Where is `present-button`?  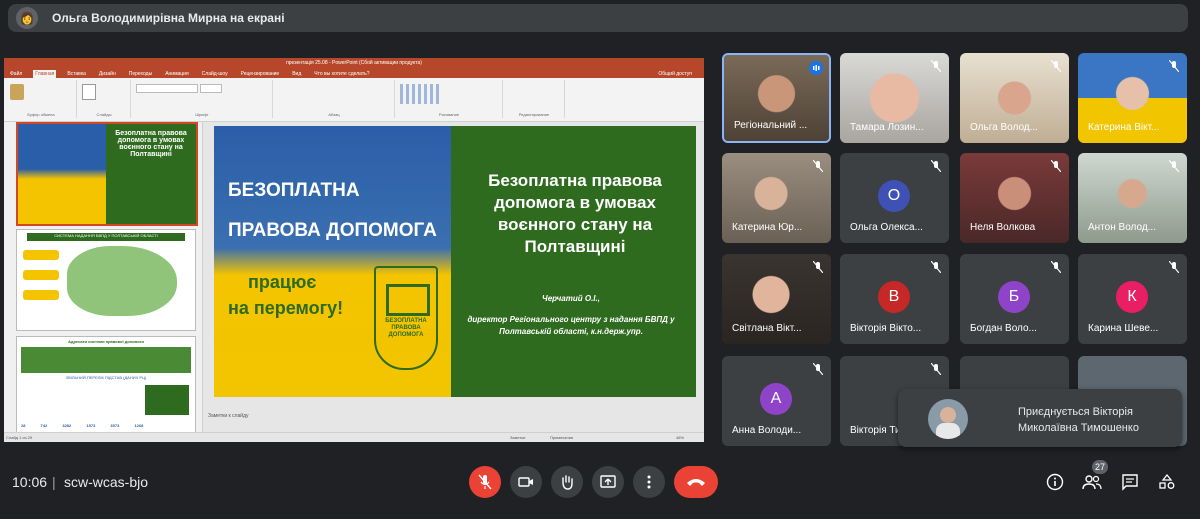 present-button is located at coordinates (608, 482).